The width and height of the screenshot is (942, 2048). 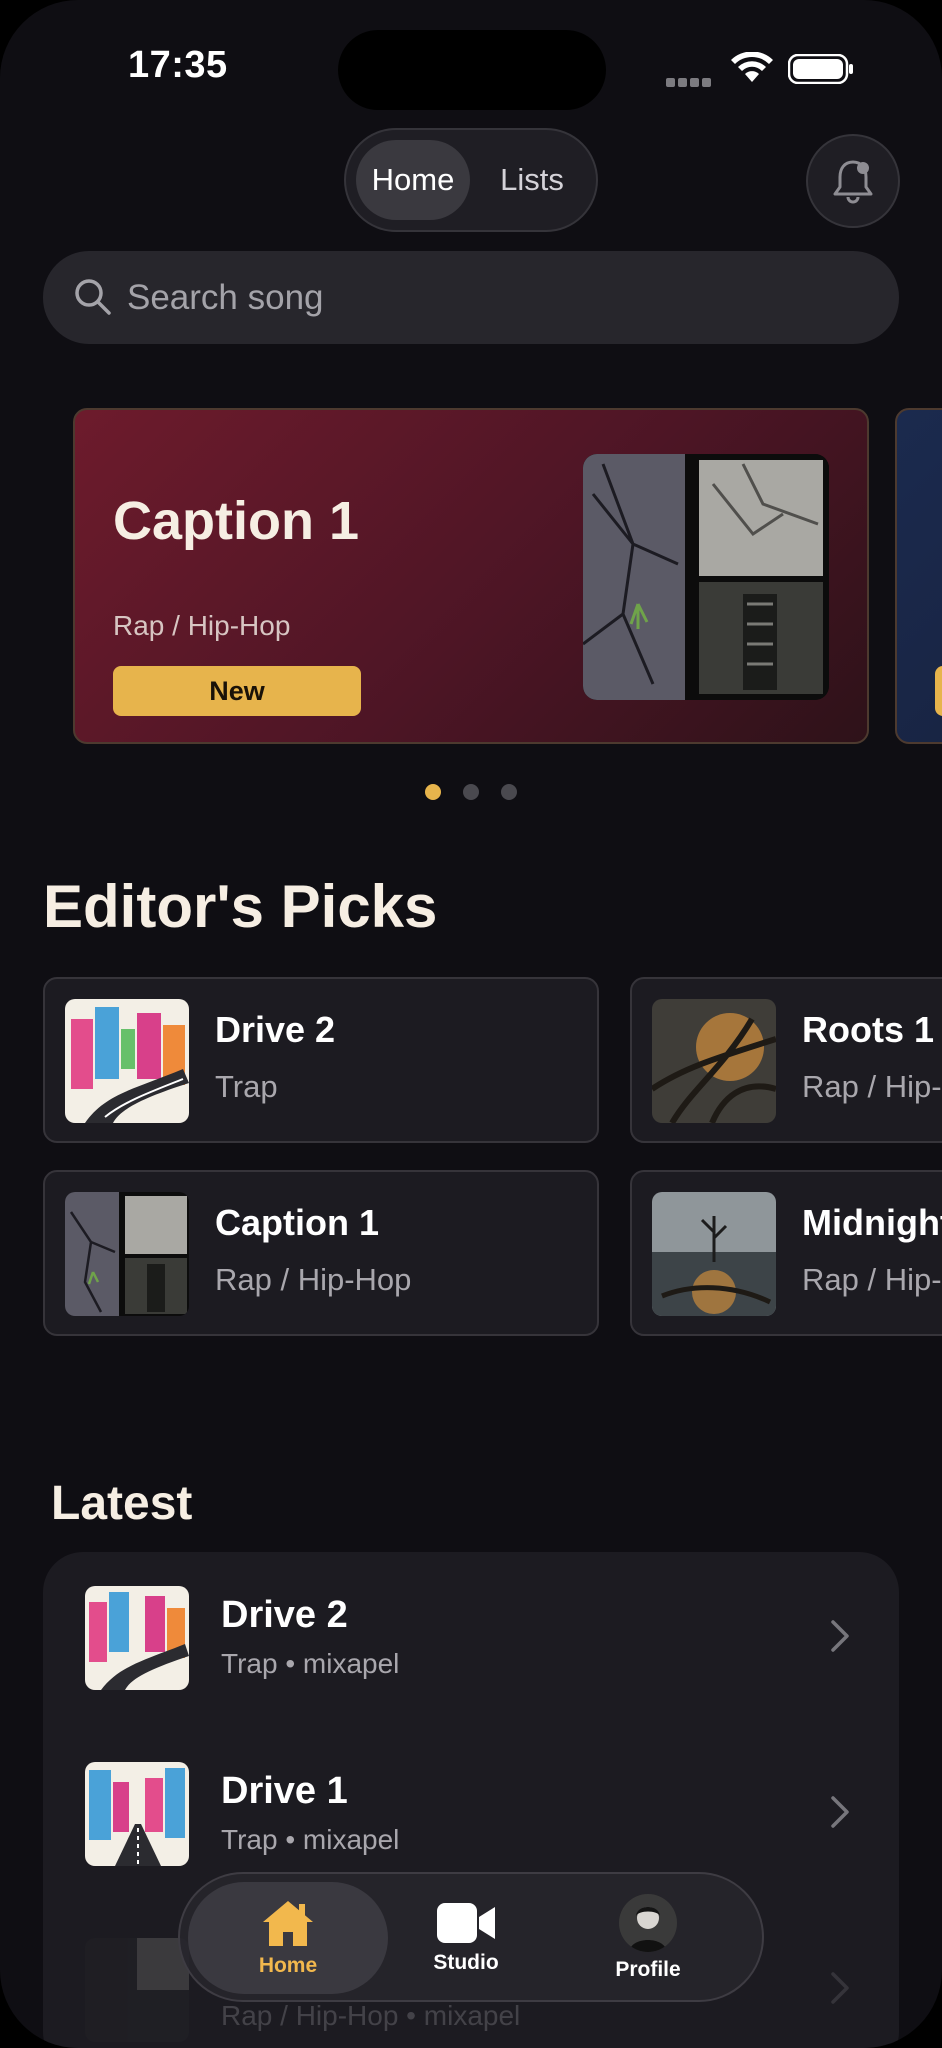 What do you see at coordinates (648, 1923) in the screenshot?
I see `avatar` at bounding box center [648, 1923].